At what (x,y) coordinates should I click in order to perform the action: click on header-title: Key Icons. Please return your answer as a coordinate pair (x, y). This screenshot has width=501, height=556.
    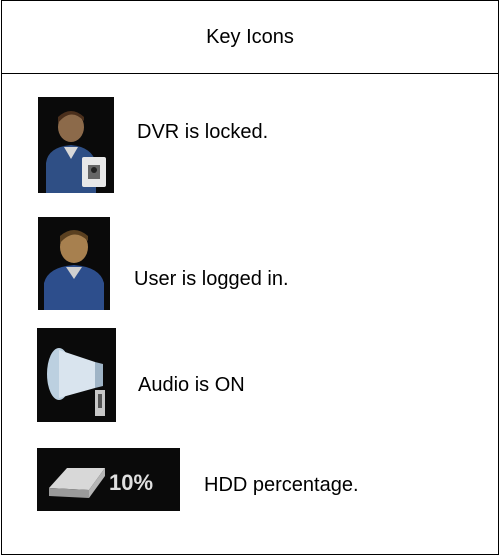
    Looking at the image, I should click on (250, 36).